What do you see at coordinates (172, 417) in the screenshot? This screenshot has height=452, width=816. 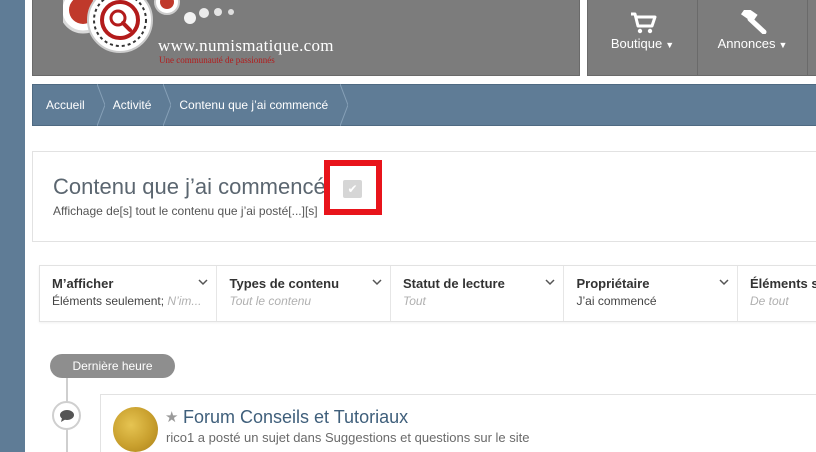 I see `star-icon: ★` at bounding box center [172, 417].